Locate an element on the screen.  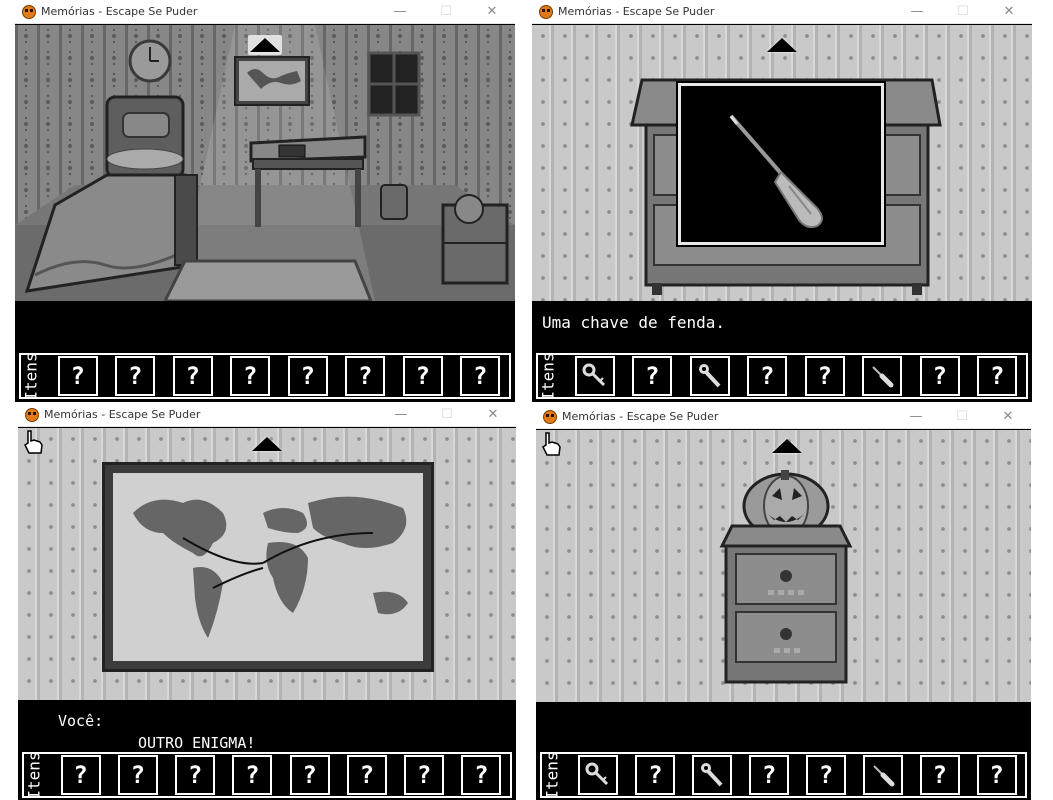
world-map-frame is located at coordinates (268, 567).